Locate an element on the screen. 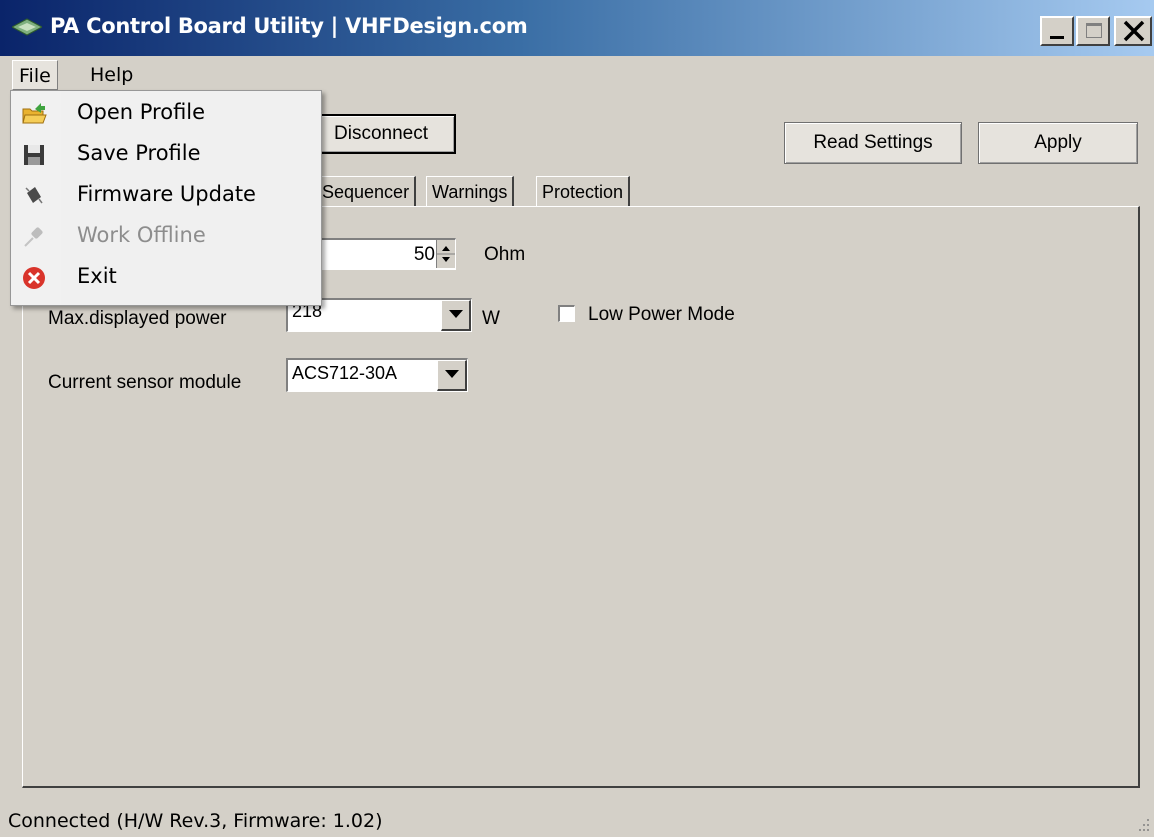  menu-item-label: Exit is located at coordinates (97, 276).